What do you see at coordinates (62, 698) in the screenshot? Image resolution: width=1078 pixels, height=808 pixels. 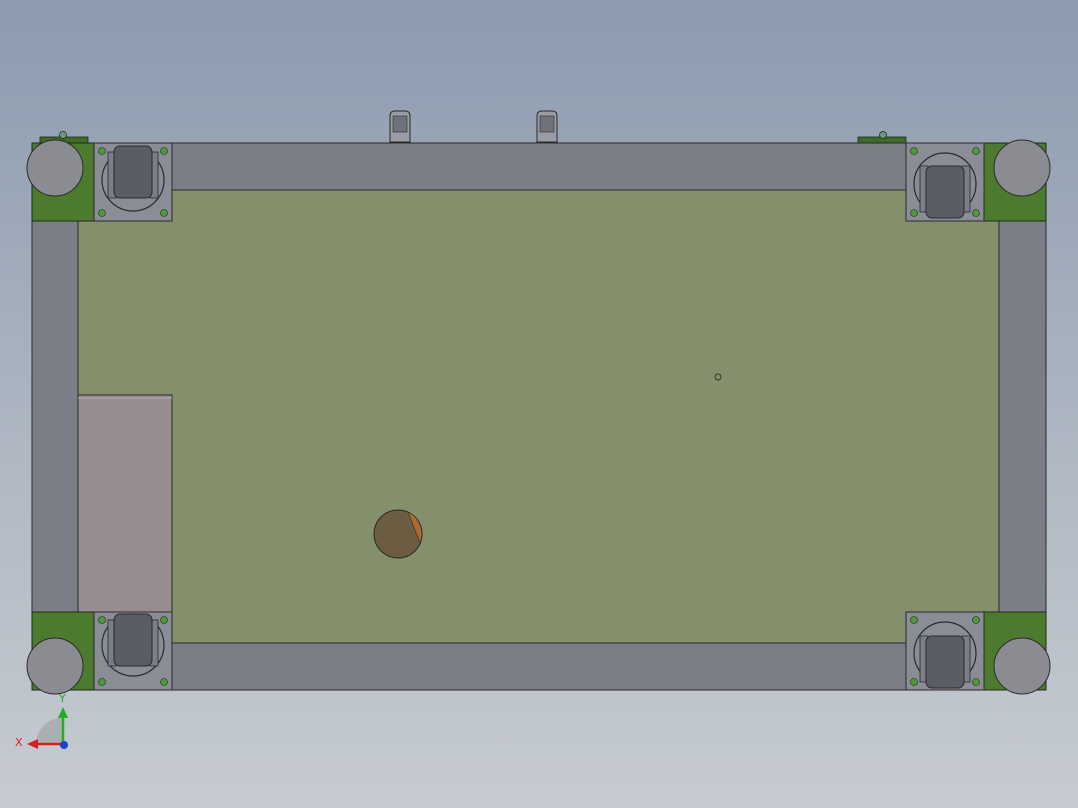 I see `triad-y-label: Y` at bounding box center [62, 698].